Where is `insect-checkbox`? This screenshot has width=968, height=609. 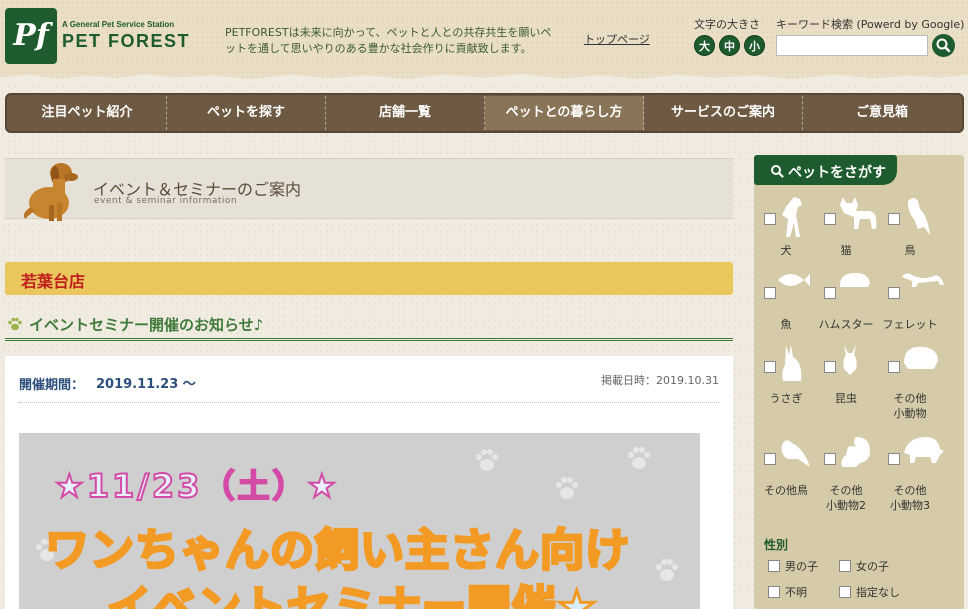
insect-checkbox is located at coordinates (830, 367).